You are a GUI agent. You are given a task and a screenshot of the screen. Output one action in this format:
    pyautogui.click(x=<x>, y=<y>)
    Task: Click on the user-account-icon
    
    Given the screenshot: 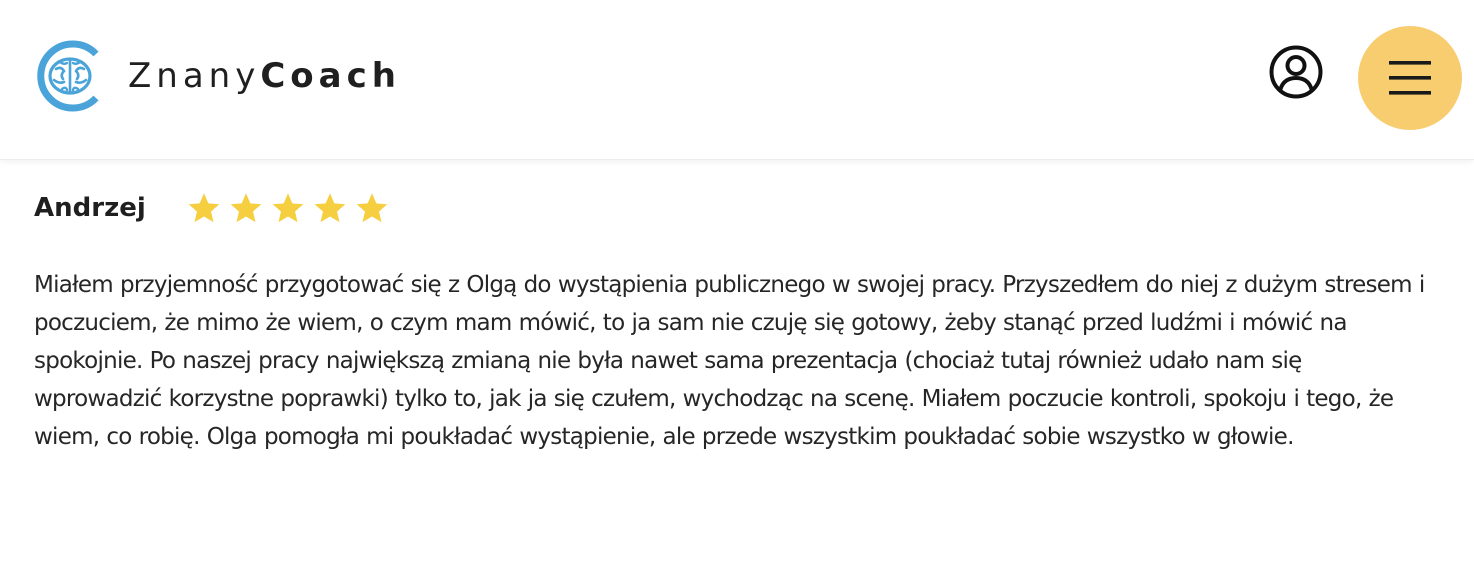 What is the action you would take?
    pyautogui.click(x=1296, y=72)
    